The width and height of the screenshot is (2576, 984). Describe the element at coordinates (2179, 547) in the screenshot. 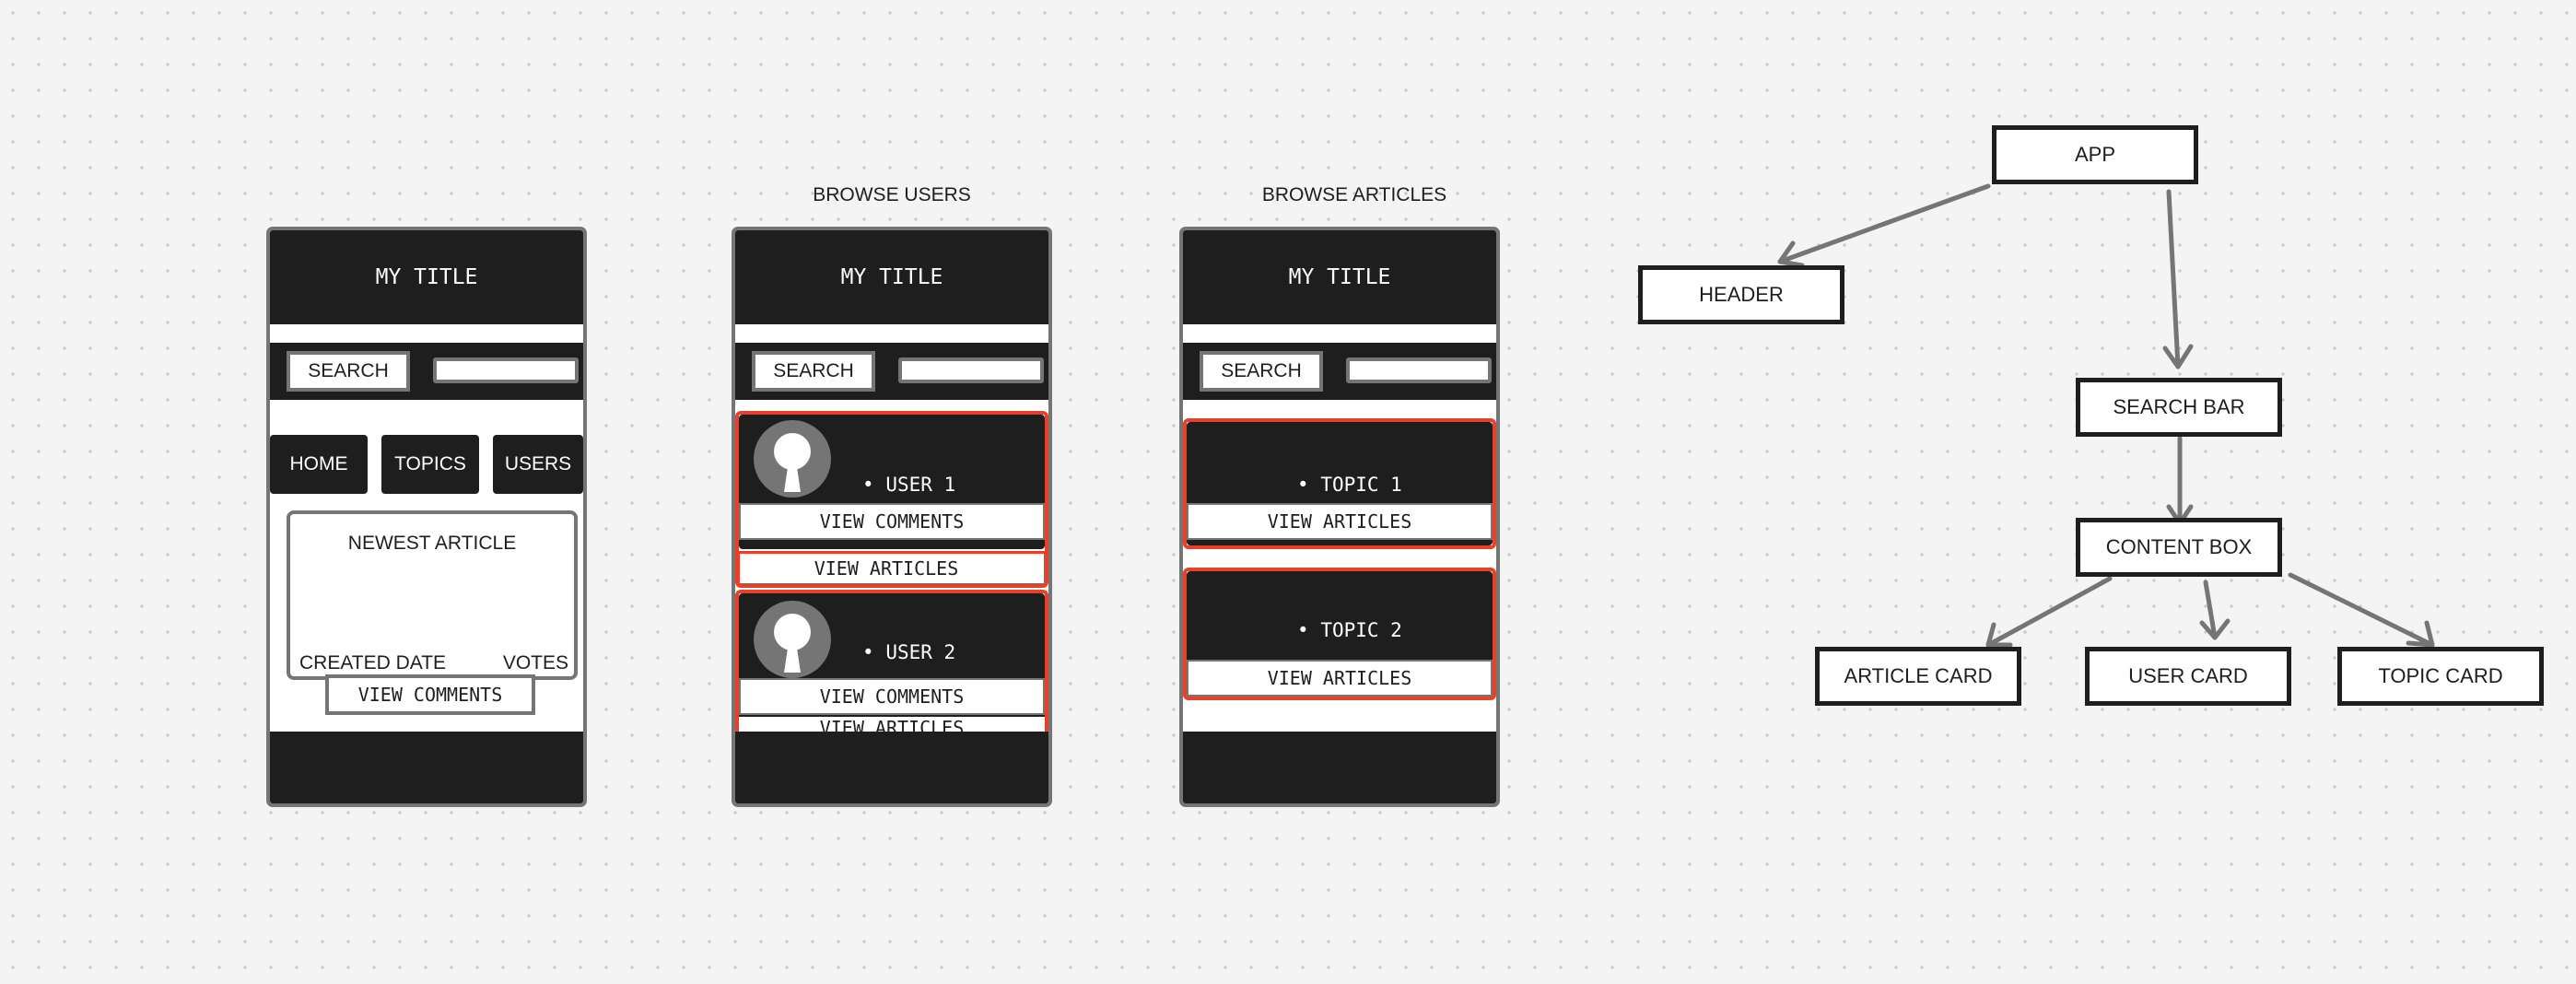

I see `node-content-box: CONTENT BOX` at that location.